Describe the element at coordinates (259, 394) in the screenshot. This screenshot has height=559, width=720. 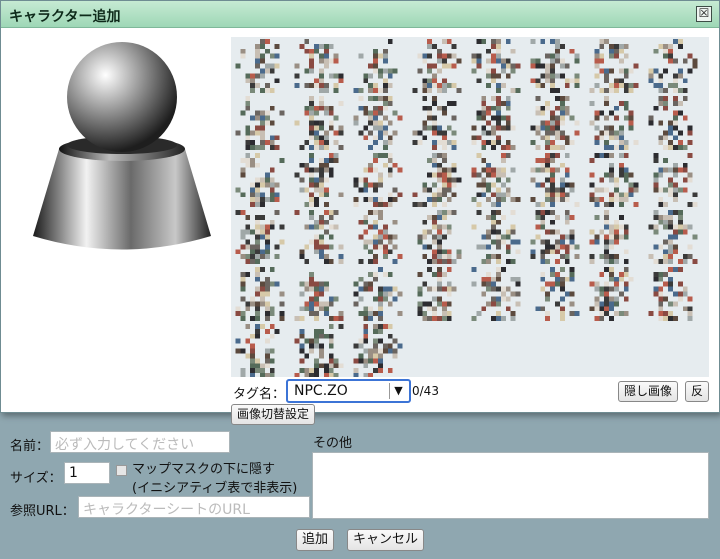
I see `tag-name-label: タグ名：` at that location.